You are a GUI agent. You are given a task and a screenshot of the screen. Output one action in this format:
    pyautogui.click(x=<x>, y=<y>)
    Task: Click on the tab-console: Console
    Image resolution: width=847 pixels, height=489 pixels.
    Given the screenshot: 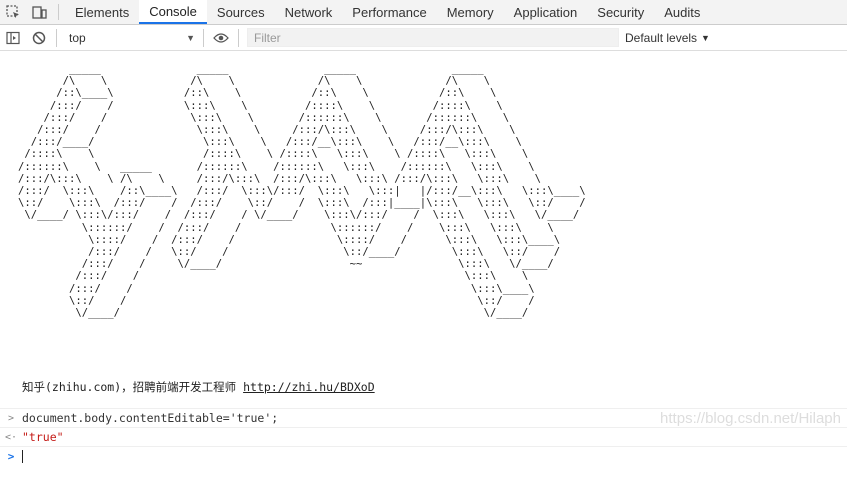 What is the action you would take?
    pyautogui.click(x=173, y=12)
    